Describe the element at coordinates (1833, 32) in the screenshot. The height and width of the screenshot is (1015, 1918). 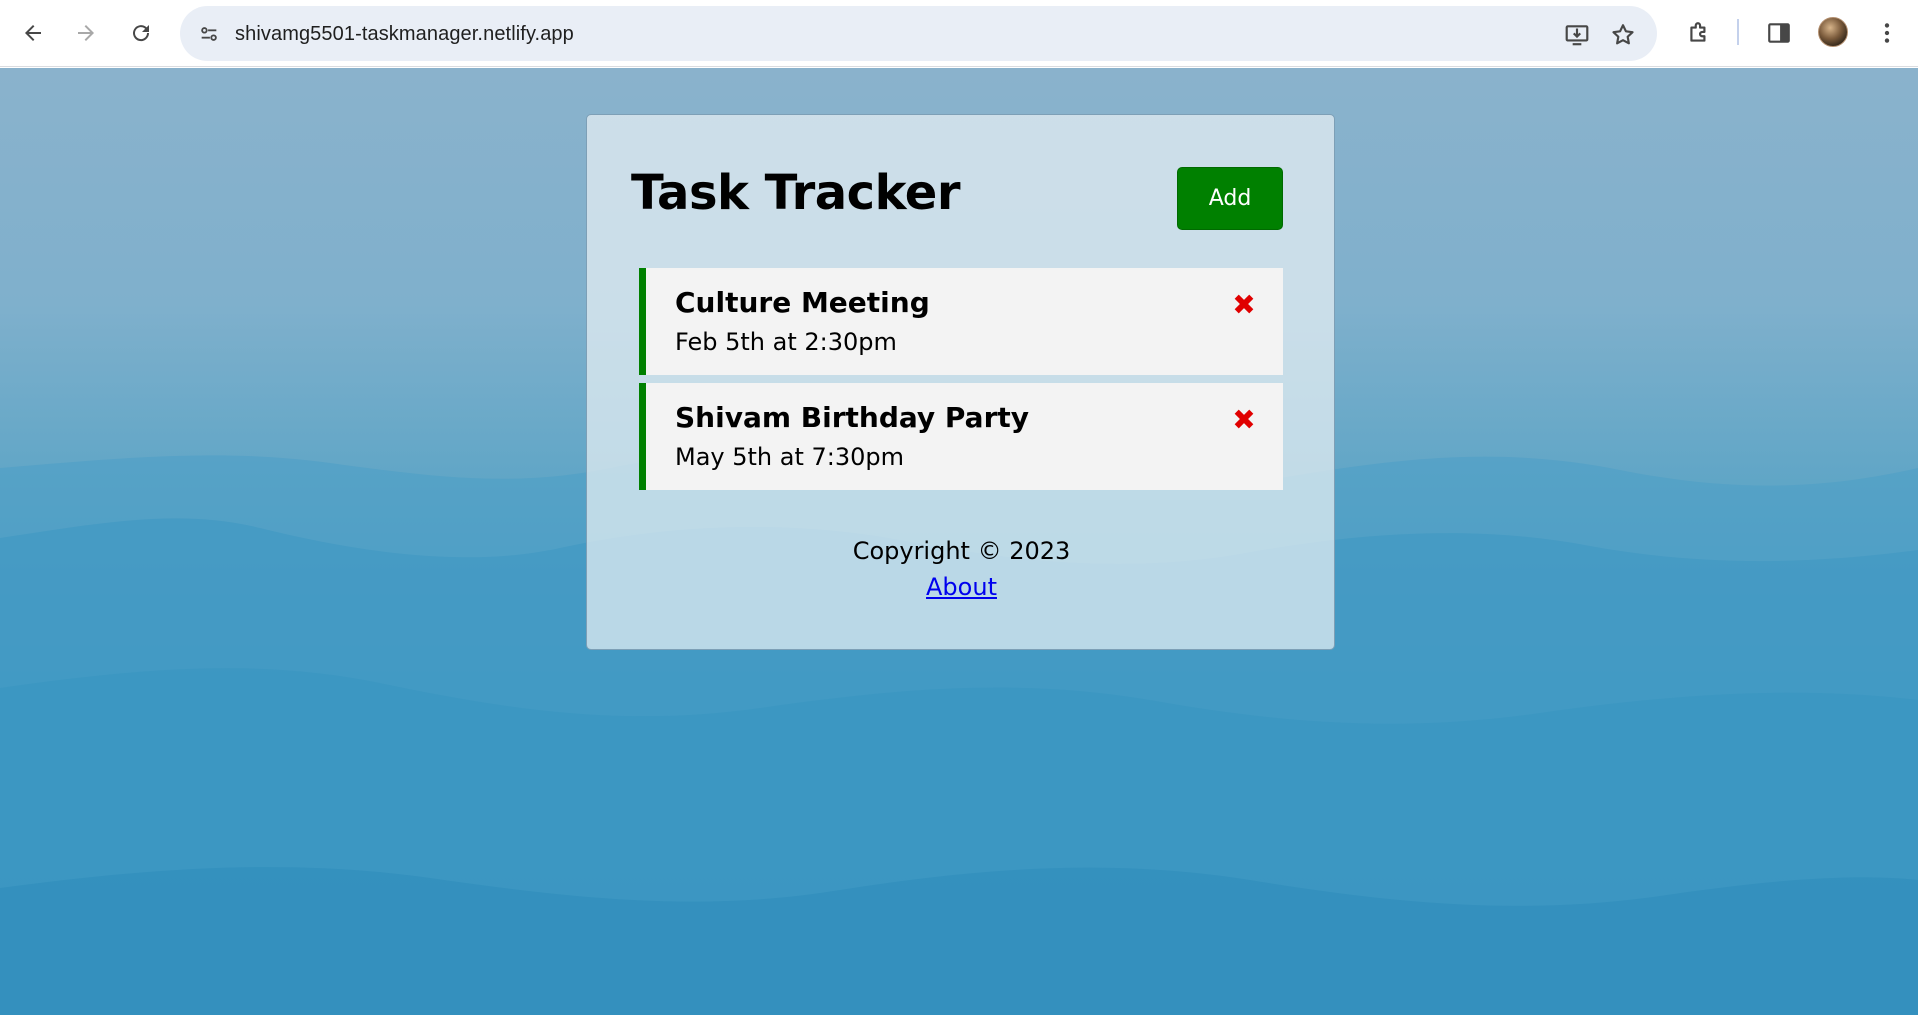
I see `profile-avatar` at that location.